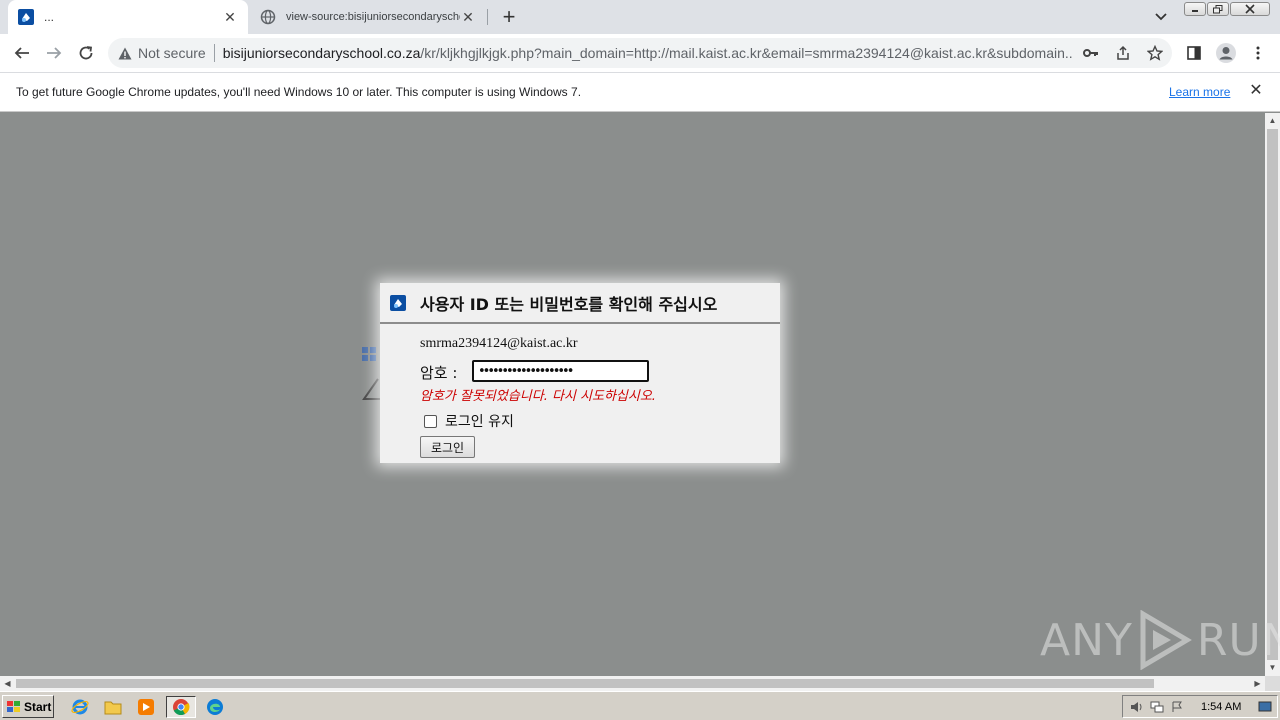 The image size is (1280, 720). What do you see at coordinates (499, 343) in the screenshot?
I see `email-display: smrma2394124@kaist.ac.kr` at bounding box center [499, 343].